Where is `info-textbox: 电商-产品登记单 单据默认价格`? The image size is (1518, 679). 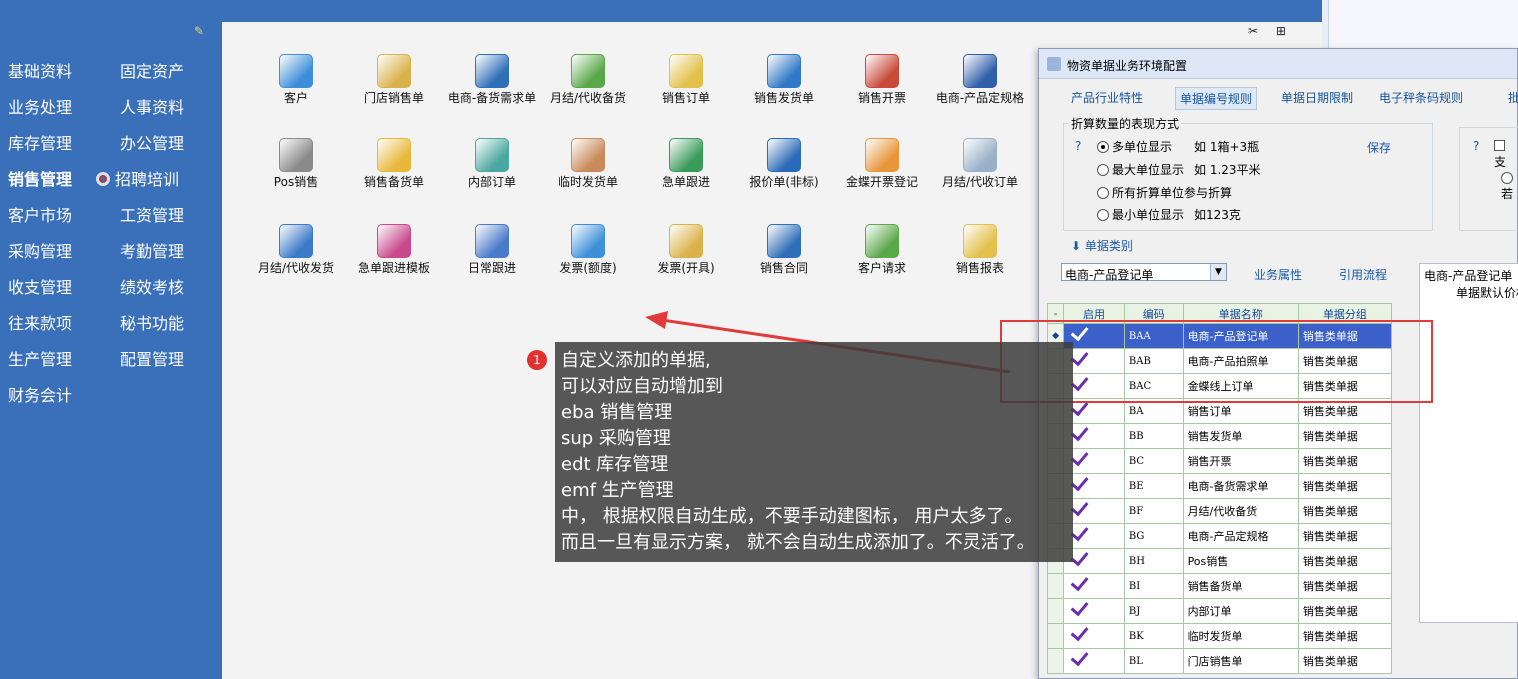
info-textbox: 电商-产品登记单 单据默认价格 is located at coordinates (1468, 443).